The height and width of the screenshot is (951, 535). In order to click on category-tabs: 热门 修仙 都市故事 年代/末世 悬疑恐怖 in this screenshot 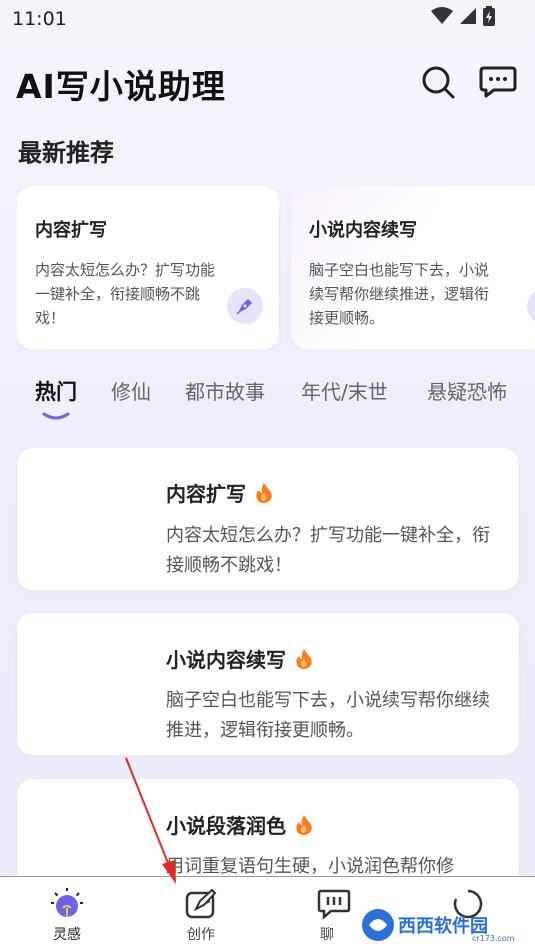, I will do `click(267, 396)`.